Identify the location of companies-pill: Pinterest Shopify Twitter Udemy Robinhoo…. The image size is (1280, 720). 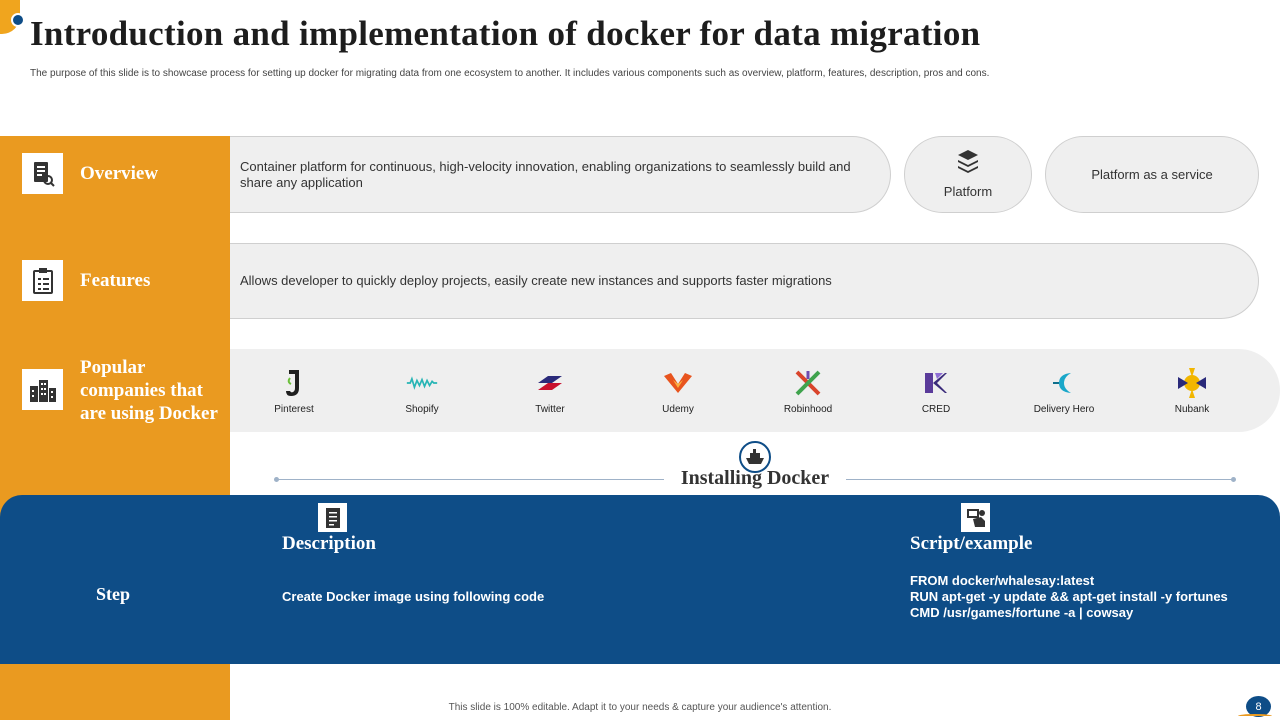
(755, 390).